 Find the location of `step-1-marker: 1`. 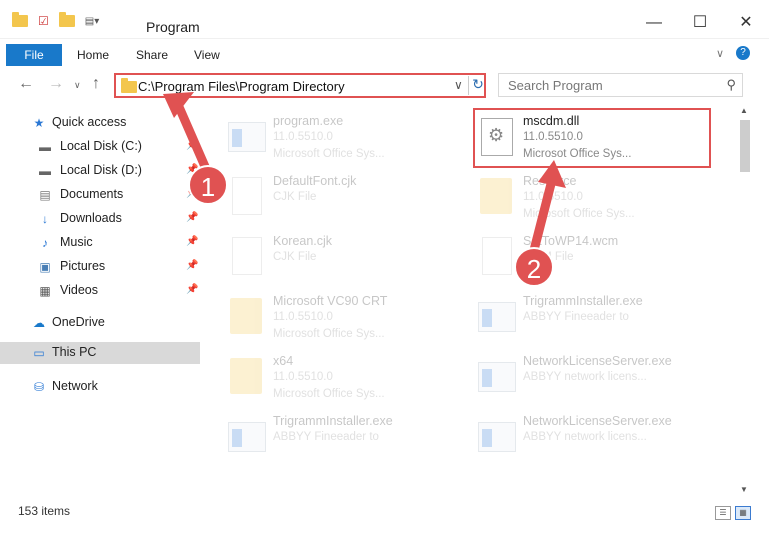

step-1-marker: 1 is located at coordinates (208, 185).